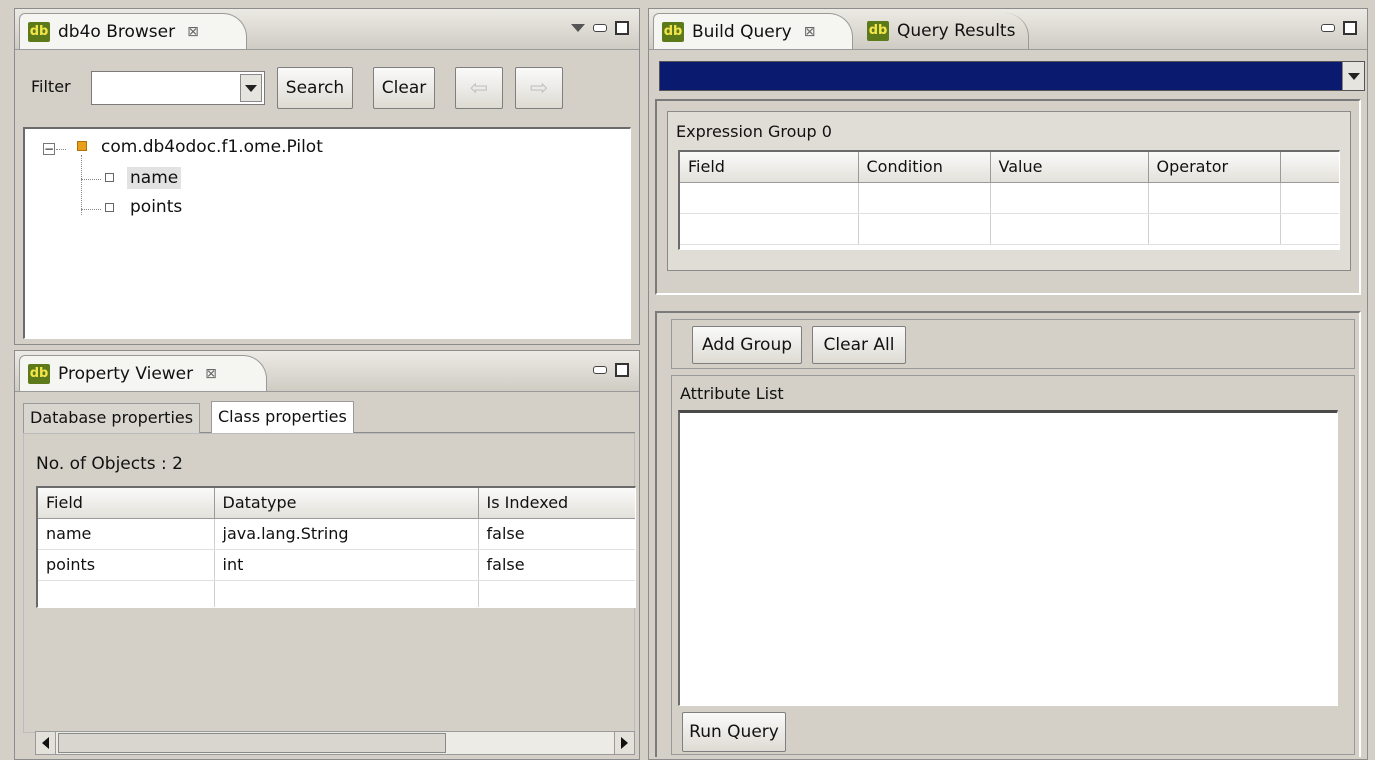 The image size is (1375, 760). I want to click on column-header: Operator, so click(1214, 167).